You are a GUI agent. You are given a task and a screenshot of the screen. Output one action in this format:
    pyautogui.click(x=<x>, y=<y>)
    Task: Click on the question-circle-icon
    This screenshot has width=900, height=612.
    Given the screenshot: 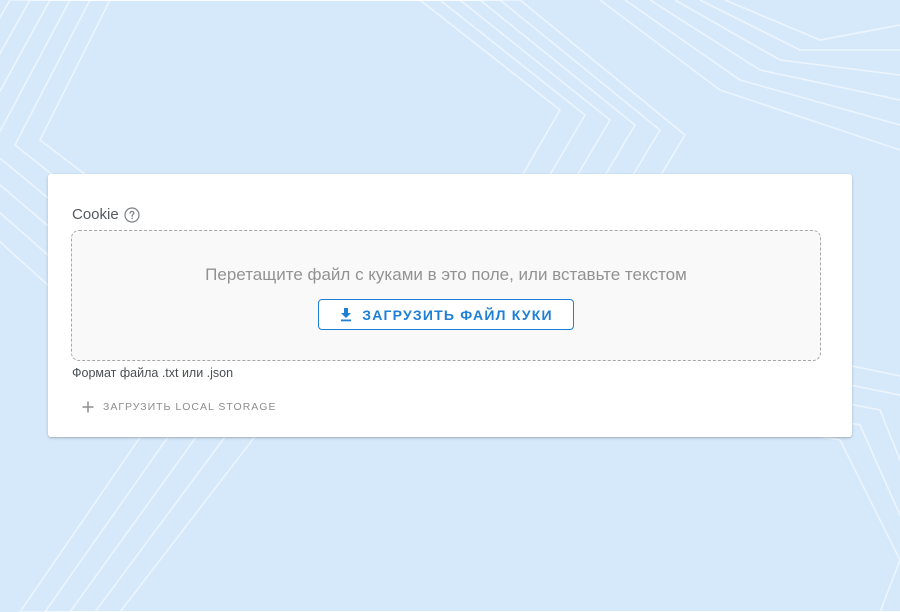 What is the action you would take?
    pyautogui.click(x=132, y=214)
    